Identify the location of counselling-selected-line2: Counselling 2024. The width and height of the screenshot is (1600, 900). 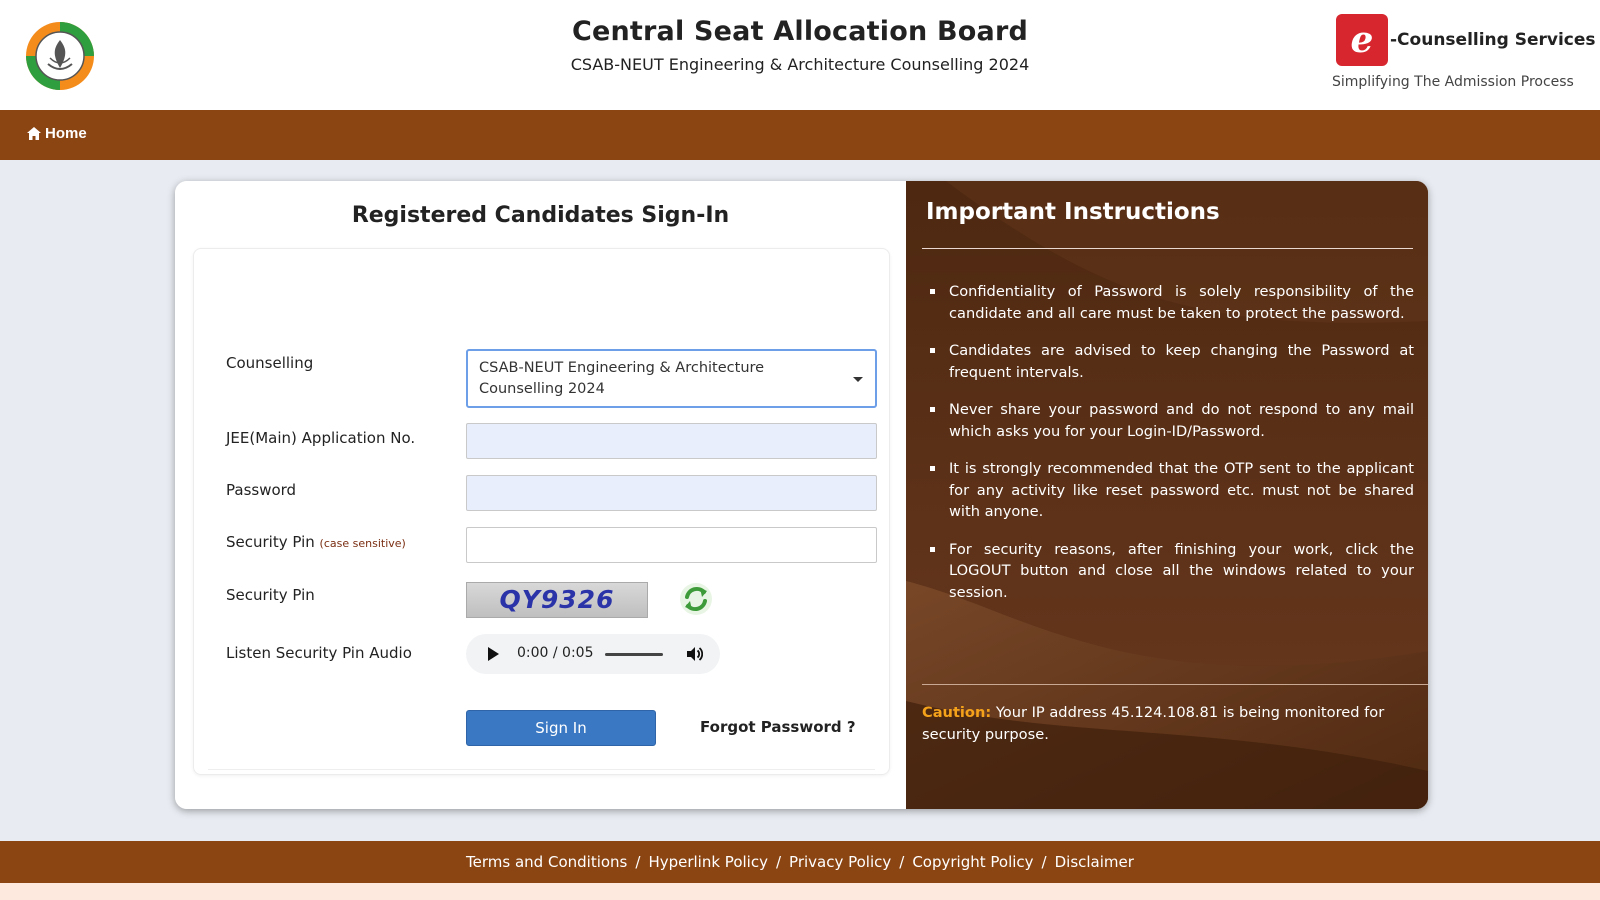
(542, 389).